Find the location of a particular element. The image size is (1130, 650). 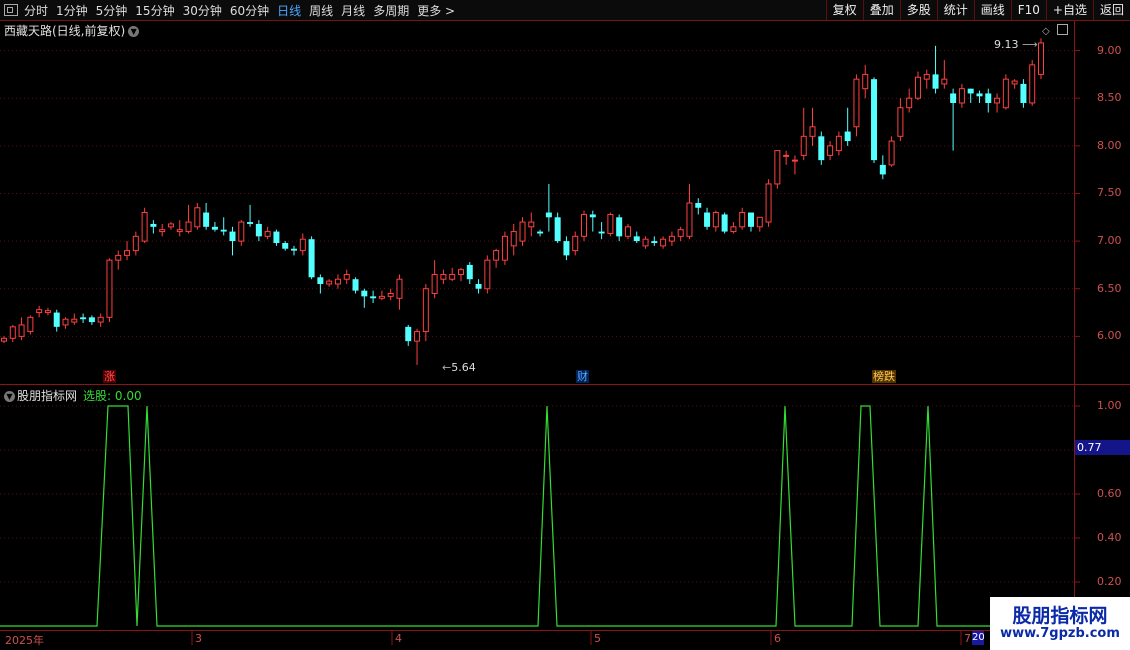

time-tick-label: 3 is located at coordinates (198, 638).